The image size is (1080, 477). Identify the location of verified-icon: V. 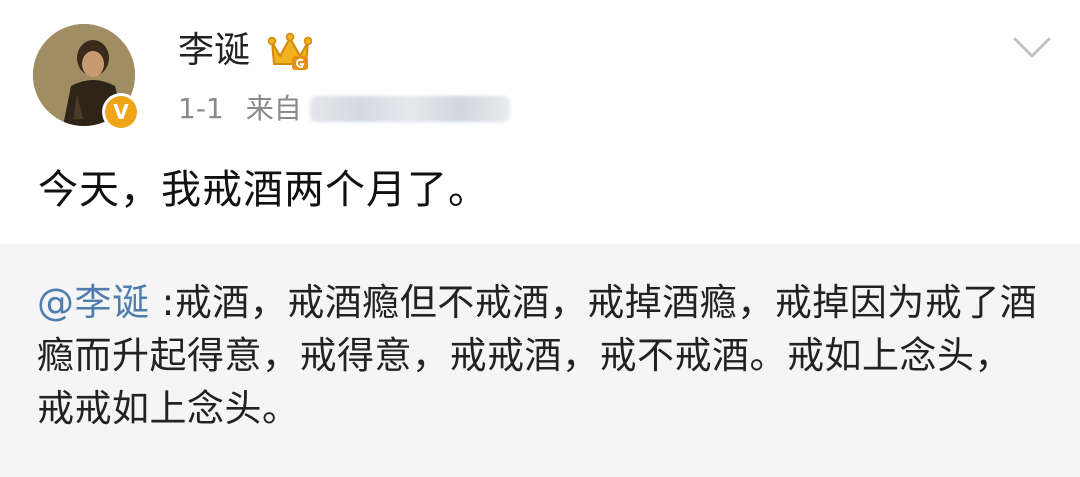
(121, 112).